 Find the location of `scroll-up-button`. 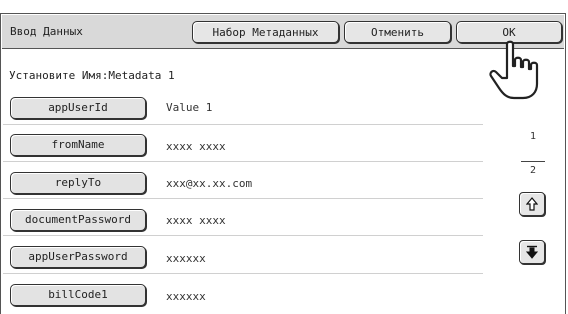

scroll-up-button is located at coordinates (532, 204).